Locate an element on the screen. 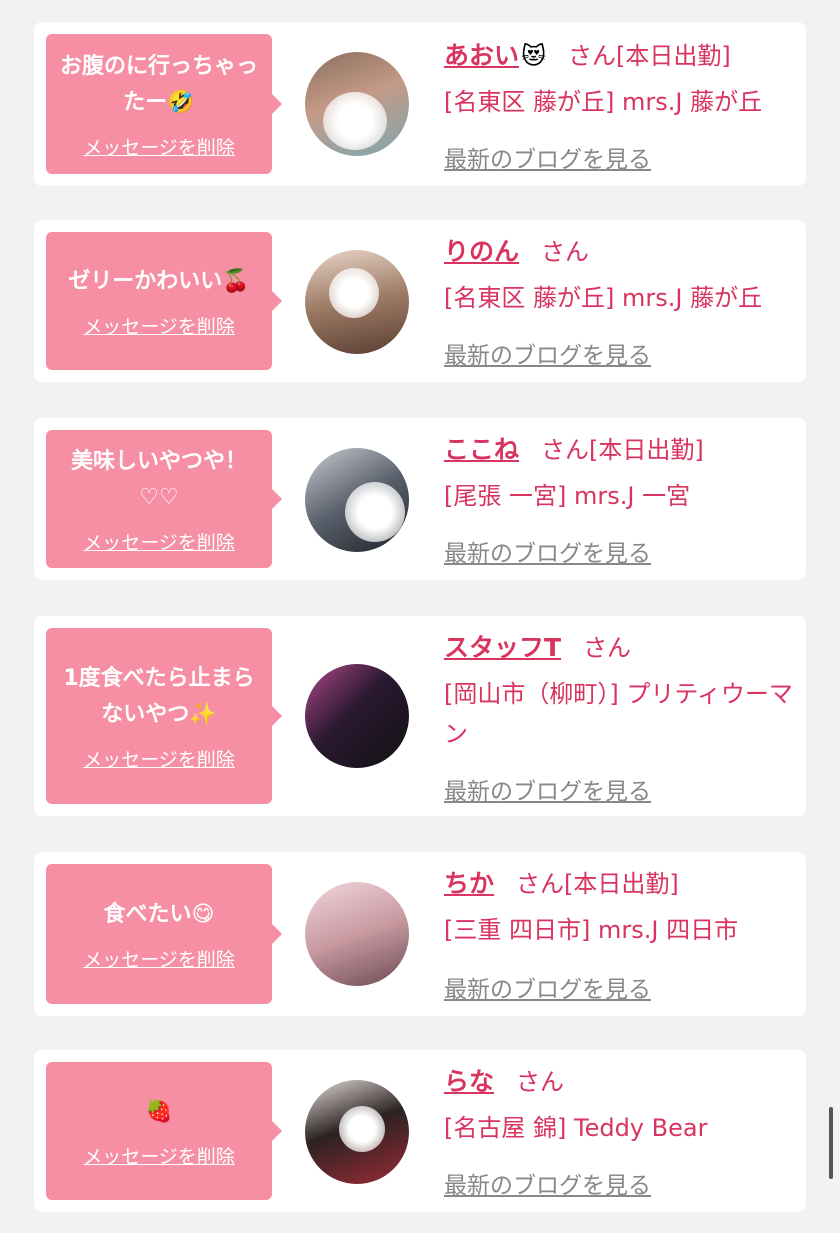 This screenshot has width=840, height=1233. girl-name-link: あおい is located at coordinates (481, 54).